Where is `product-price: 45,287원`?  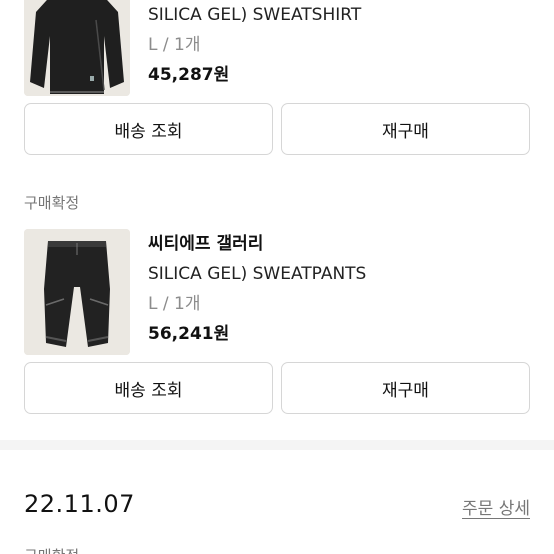 product-price: 45,287원 is located at coordinates (189, 75).